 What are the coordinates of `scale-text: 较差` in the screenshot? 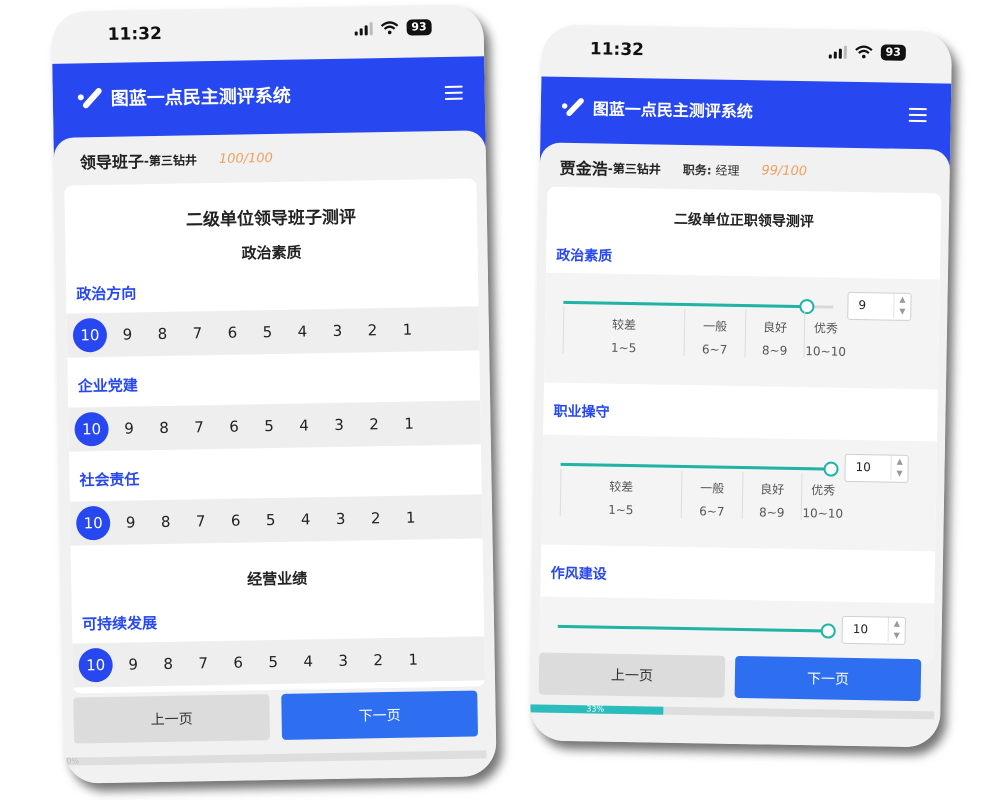 It's located at (621, 487).